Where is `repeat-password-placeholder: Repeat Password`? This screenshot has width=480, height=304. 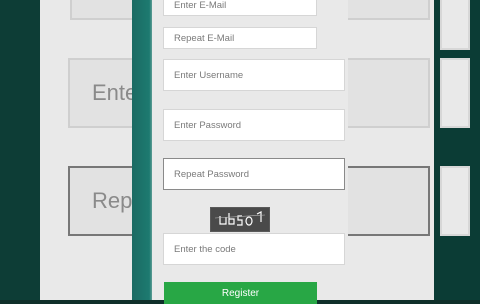
repeat-password-placeholder: Repeat Password is located at coordinates (211, 174).